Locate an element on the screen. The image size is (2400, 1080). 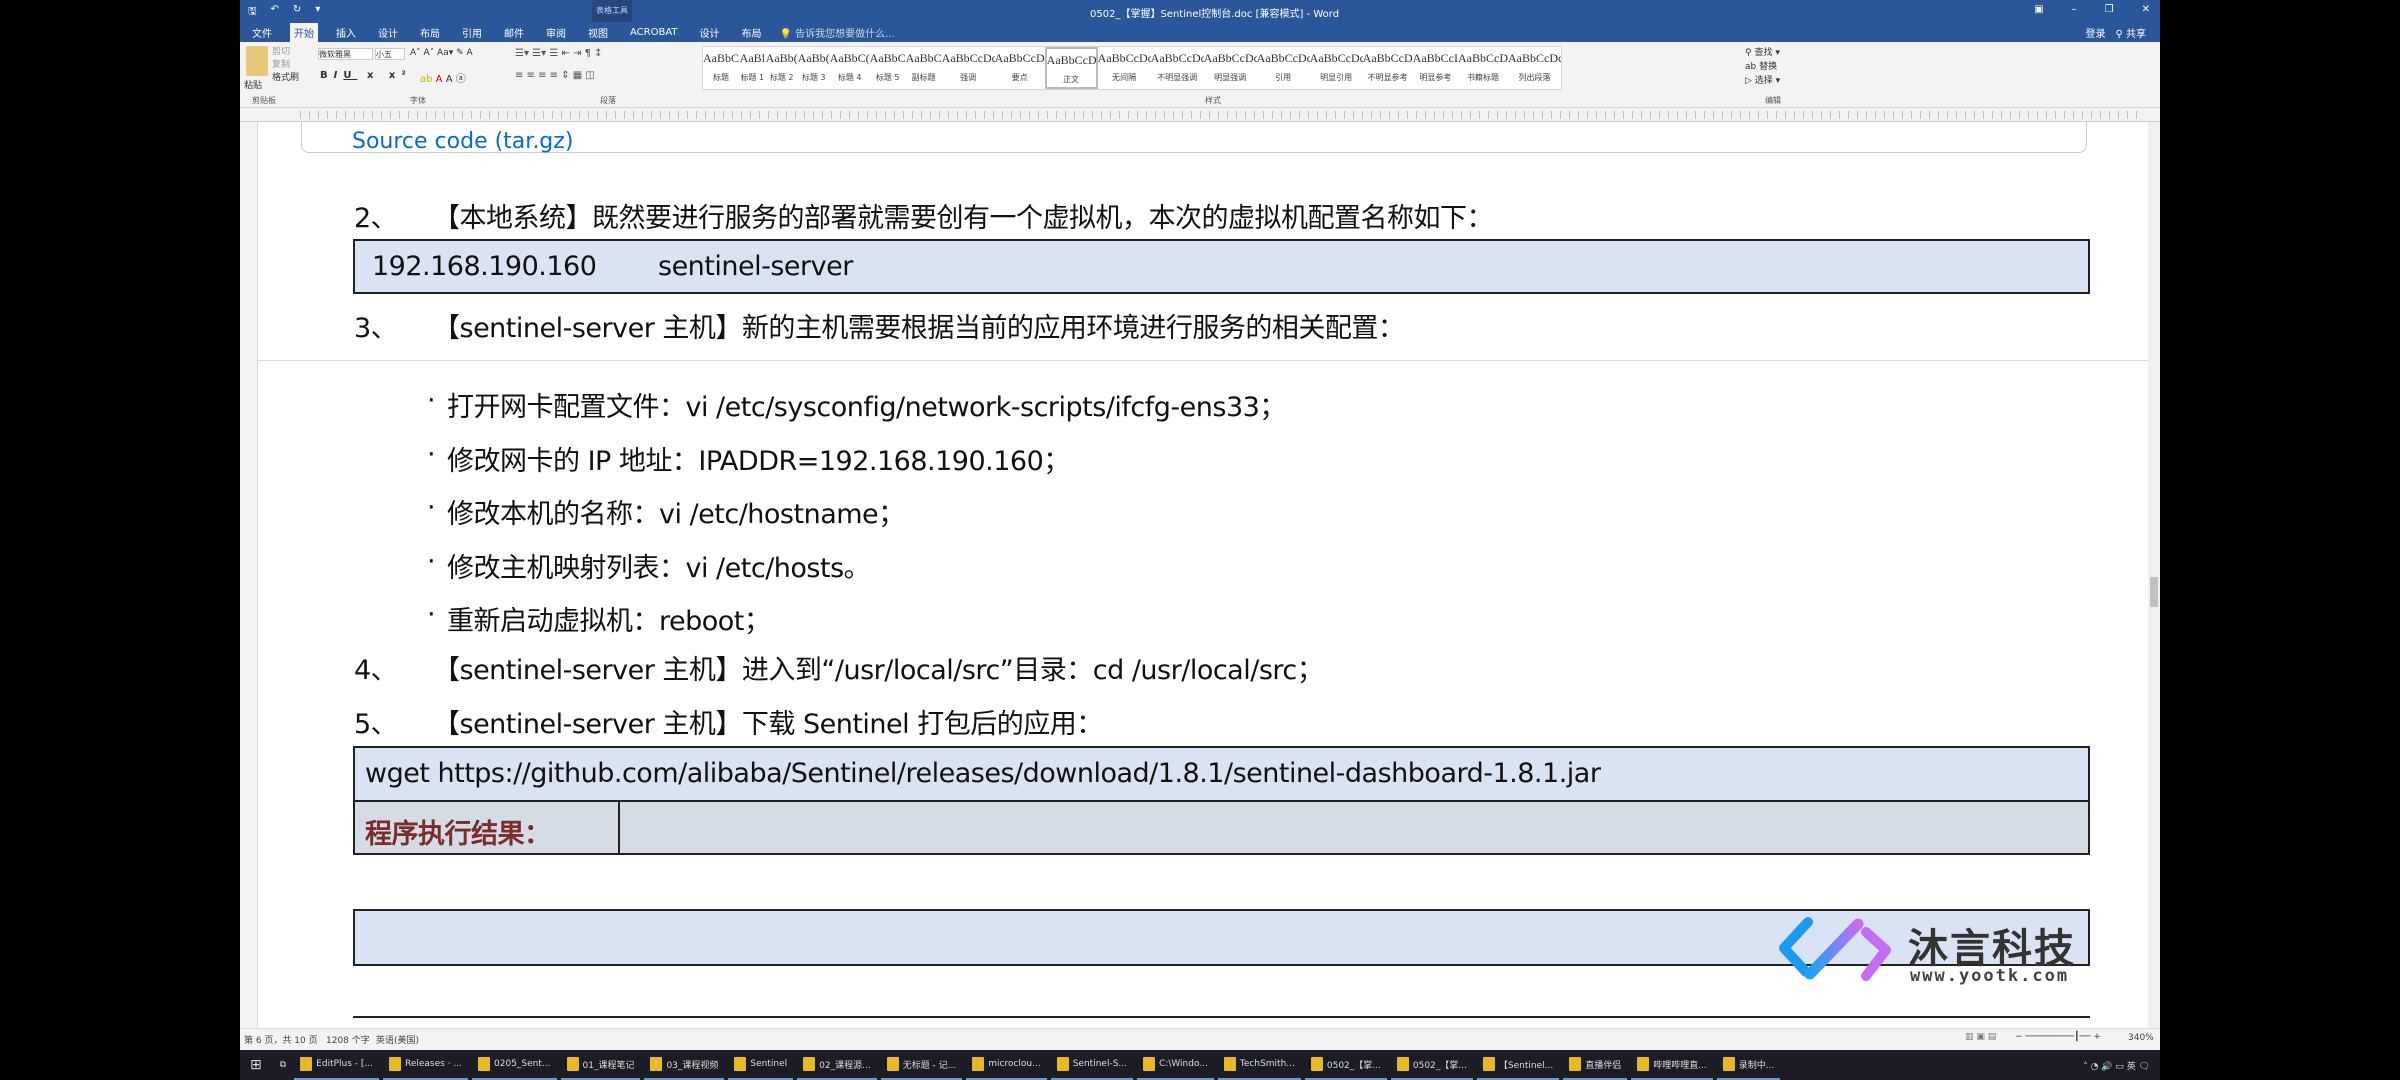
bullet-item: 修改本机的名称：vi /etc/hostname； is located at coordinates (676, 514).